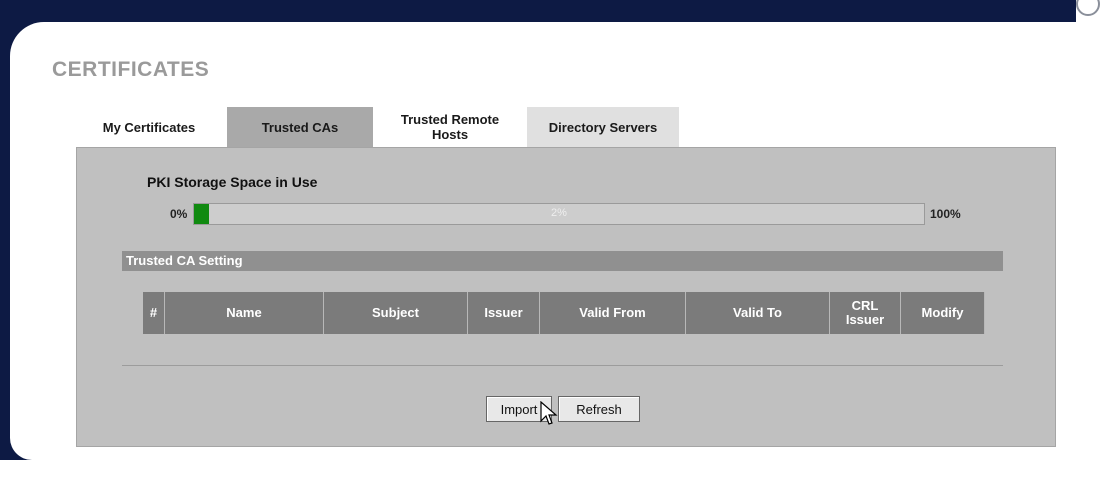  What do you see at coordinates (149, 127) in the screenshot?
I see `tab-my-certificates: My Certificates` at bounding box center [149, 127].